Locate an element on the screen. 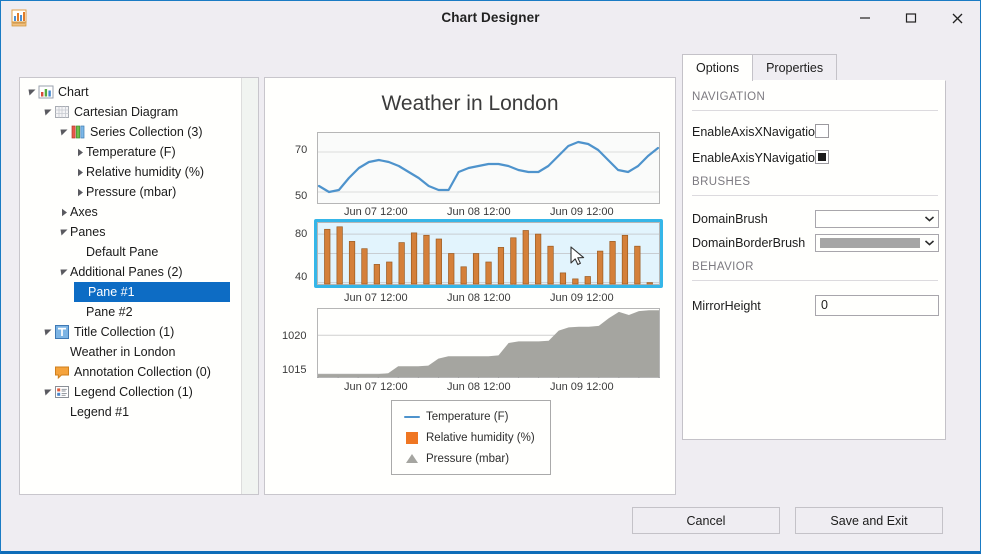  tree-node-label: Temperature (F) is located at coordinates (131, 152).